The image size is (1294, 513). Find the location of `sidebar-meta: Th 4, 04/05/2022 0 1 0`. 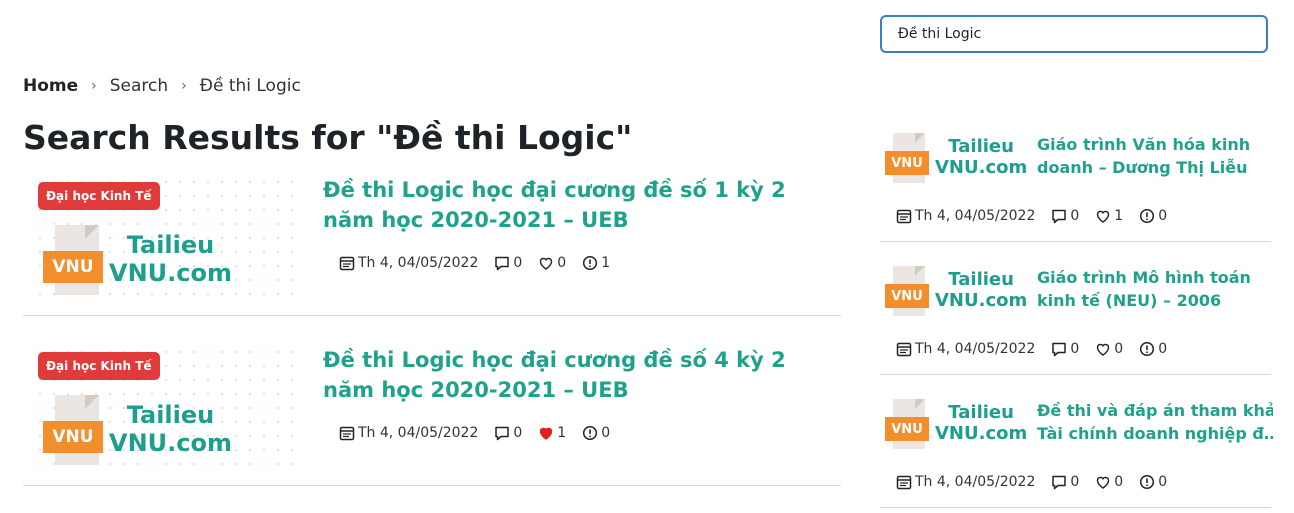

sidebar-meta: Th 4, 04/05/2022 0 1 0 is located at coordinates (1039, 216).